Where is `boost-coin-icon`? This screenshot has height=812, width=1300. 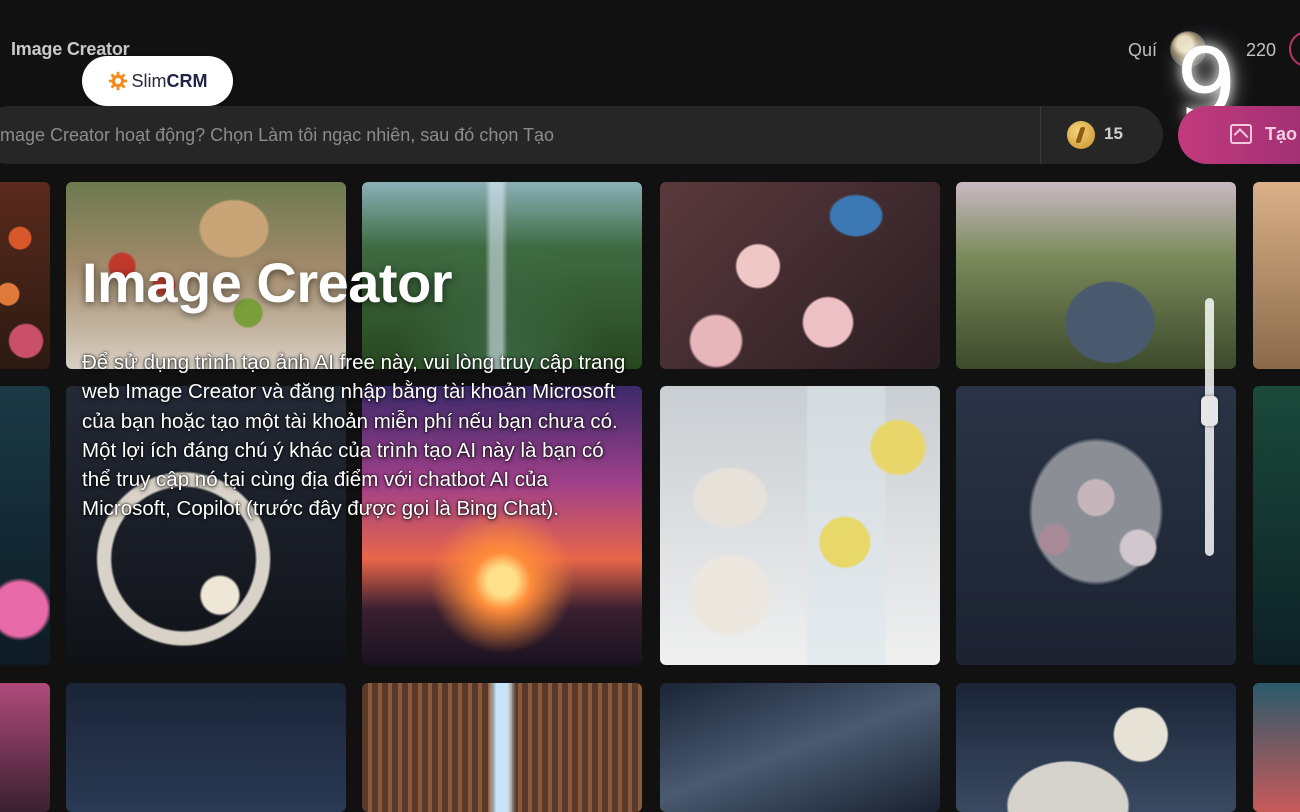 boost-coin-icon is located at coordinates (1081, 135).